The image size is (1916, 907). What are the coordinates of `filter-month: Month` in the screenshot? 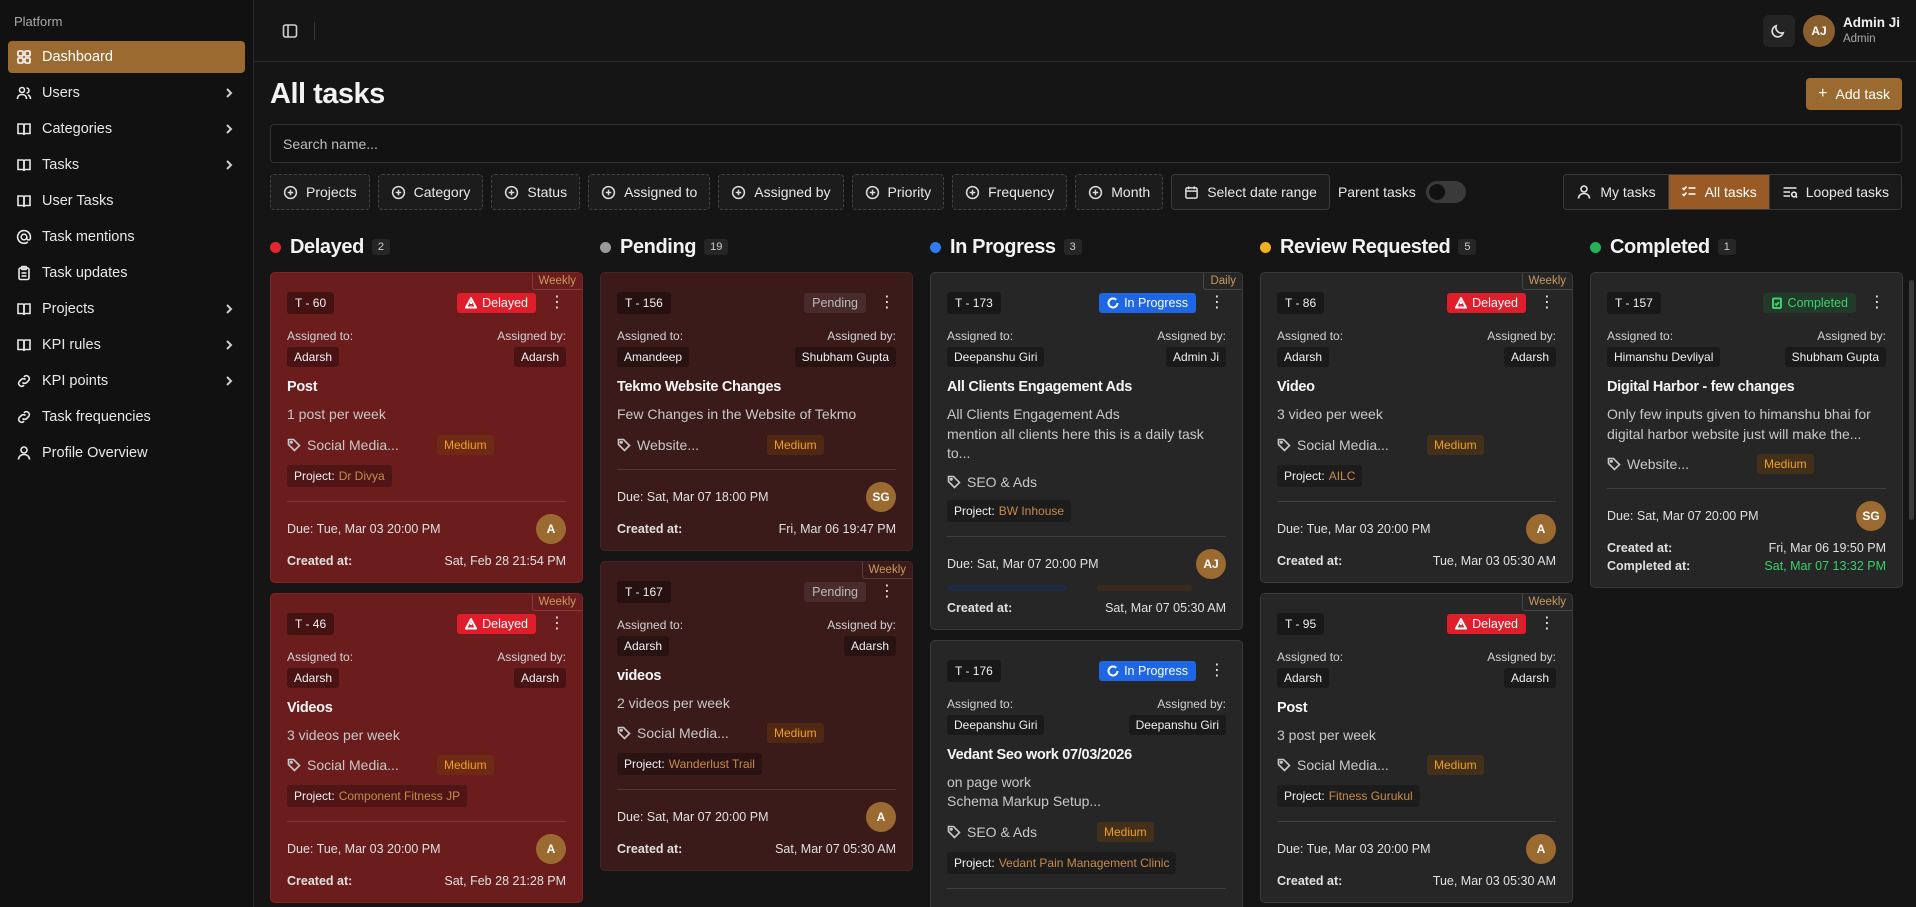 It's located at (1119, 192).